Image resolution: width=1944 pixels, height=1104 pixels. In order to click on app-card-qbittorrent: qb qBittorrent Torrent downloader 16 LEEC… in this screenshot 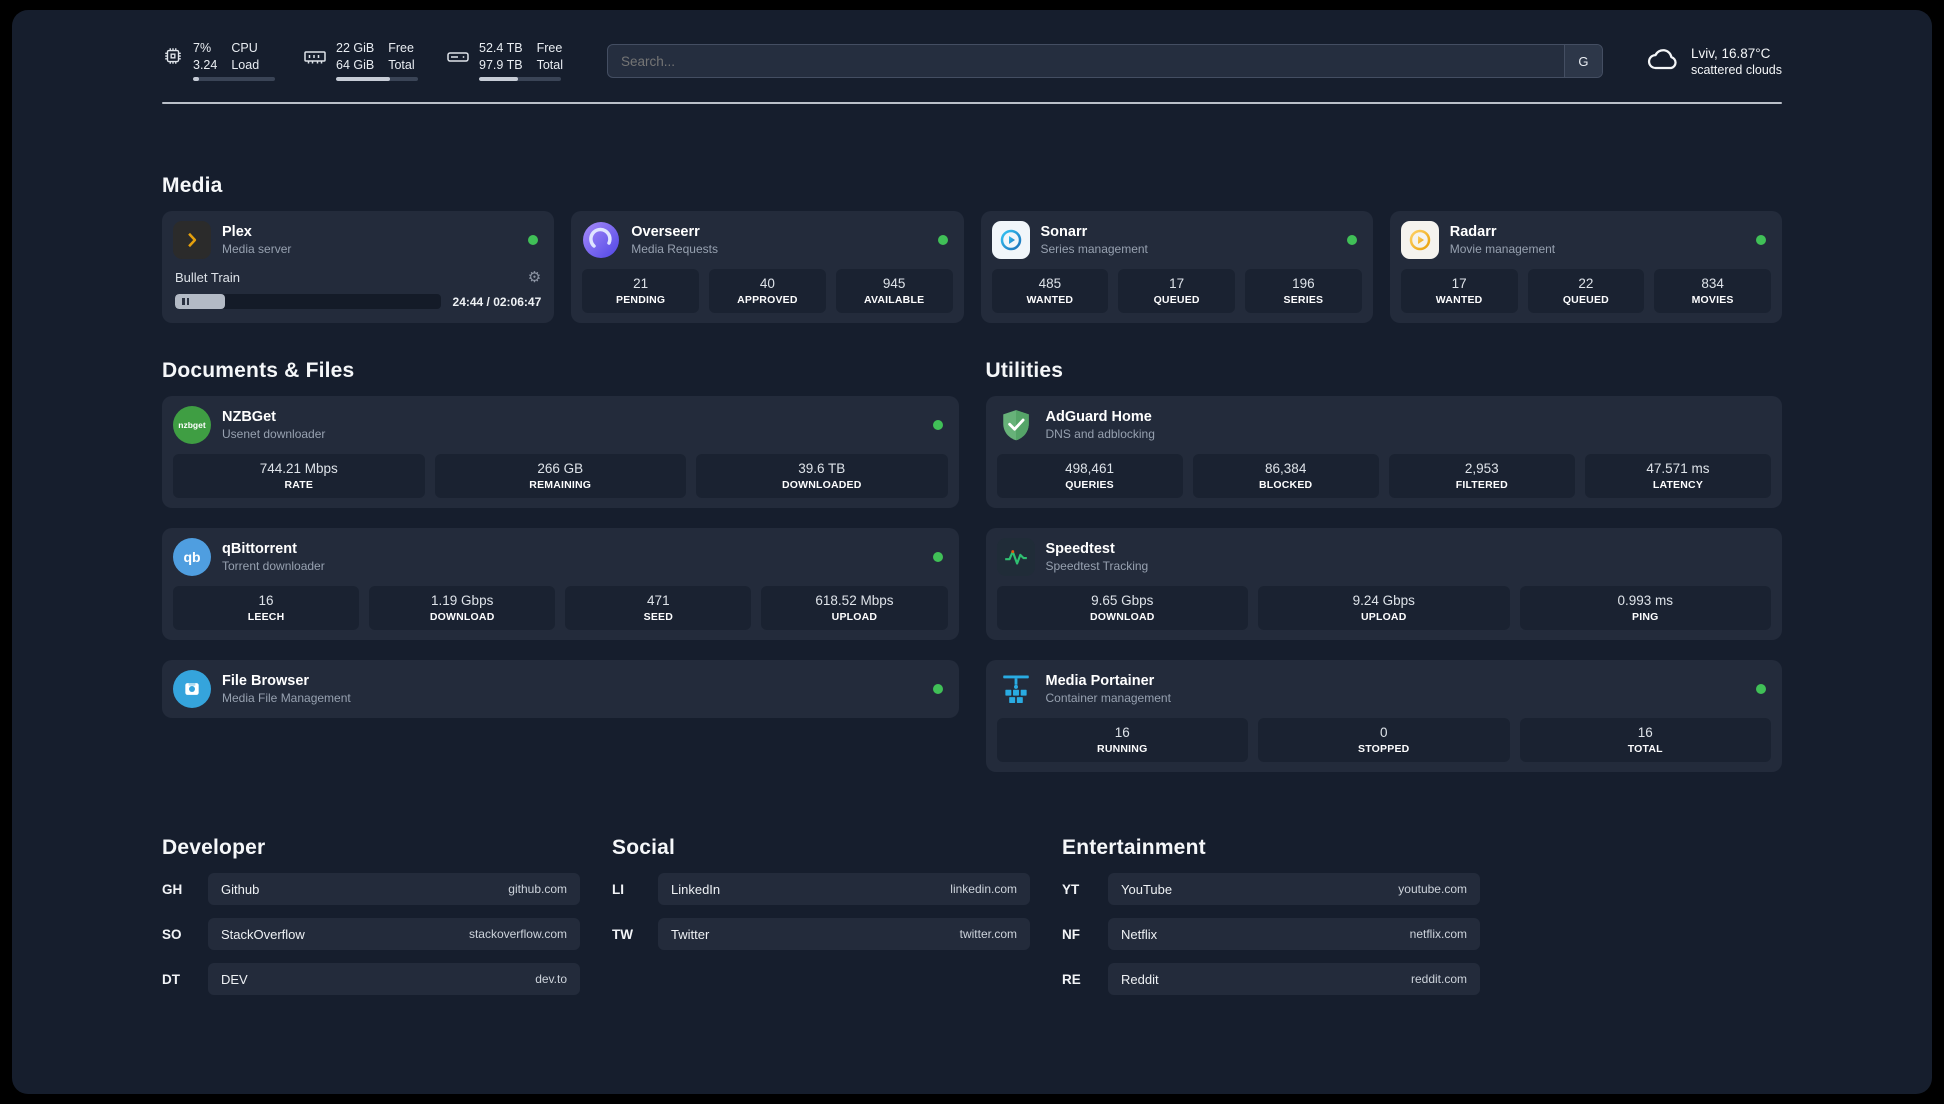, I will do `click(560, 584)`.